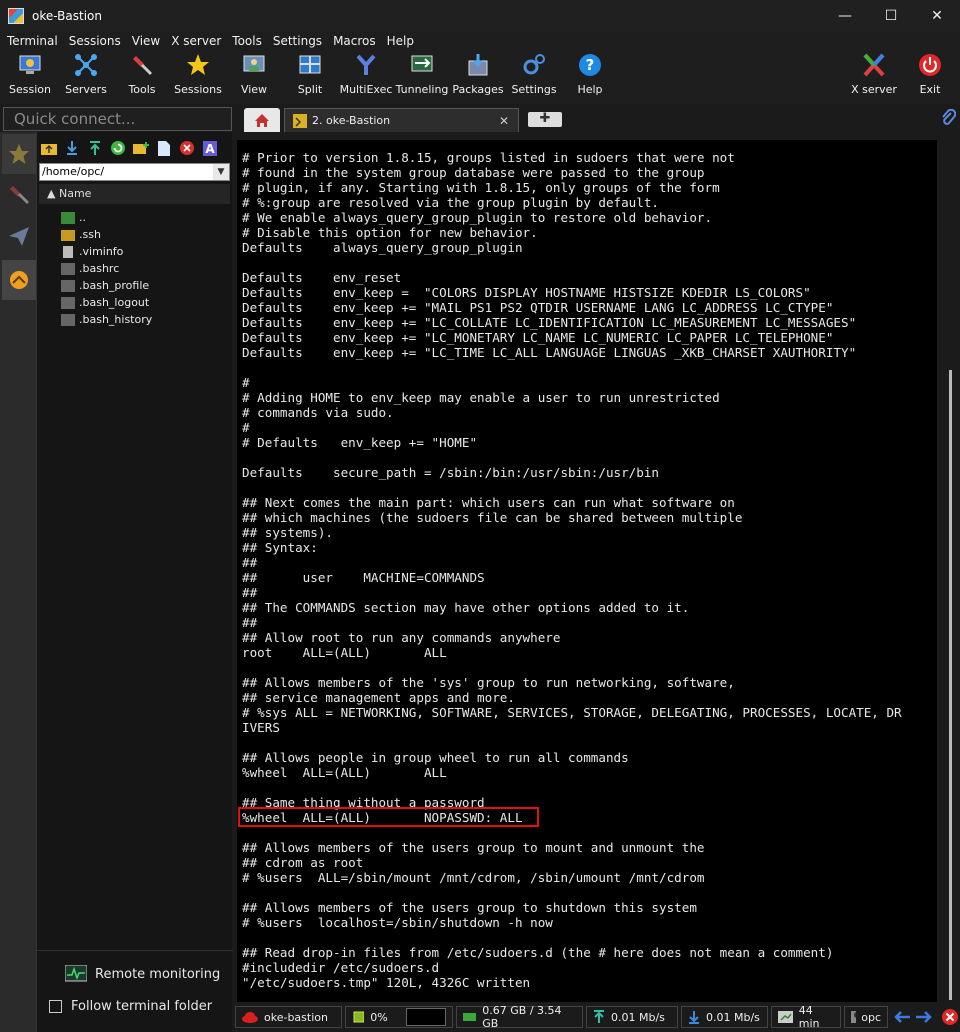  Describe the element at coordinates (90, 268) in the screenshot. I see `file-row-bashrc: .bashrc` at that location.